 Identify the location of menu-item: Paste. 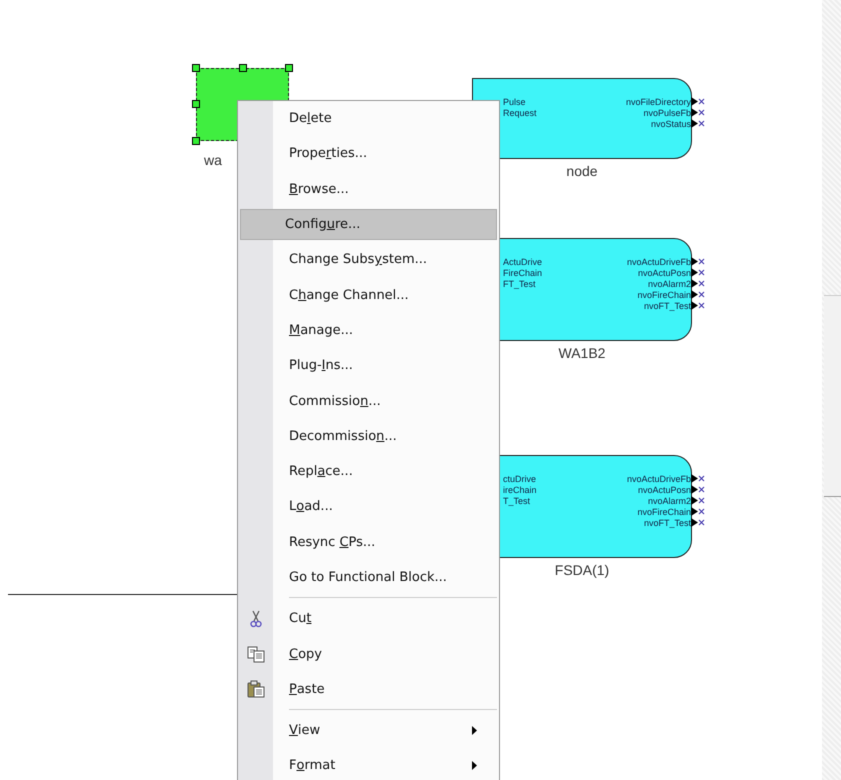
(387, 690).